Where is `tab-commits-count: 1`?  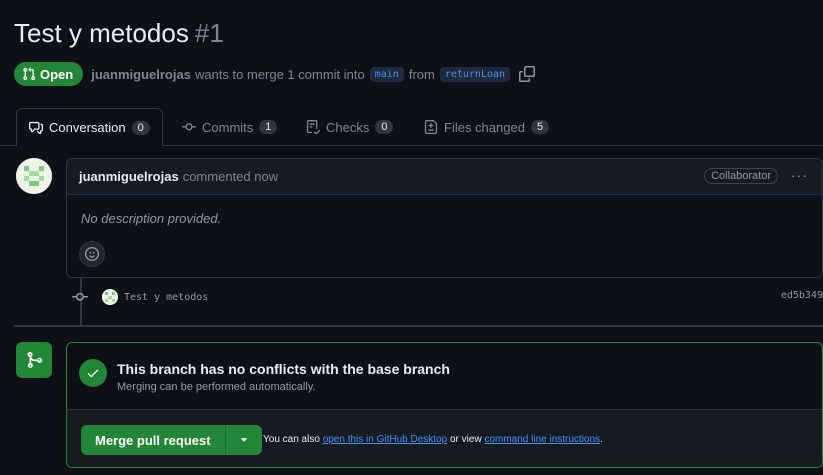
tab-commits-count: 1 is located at coordinates (268, 127).